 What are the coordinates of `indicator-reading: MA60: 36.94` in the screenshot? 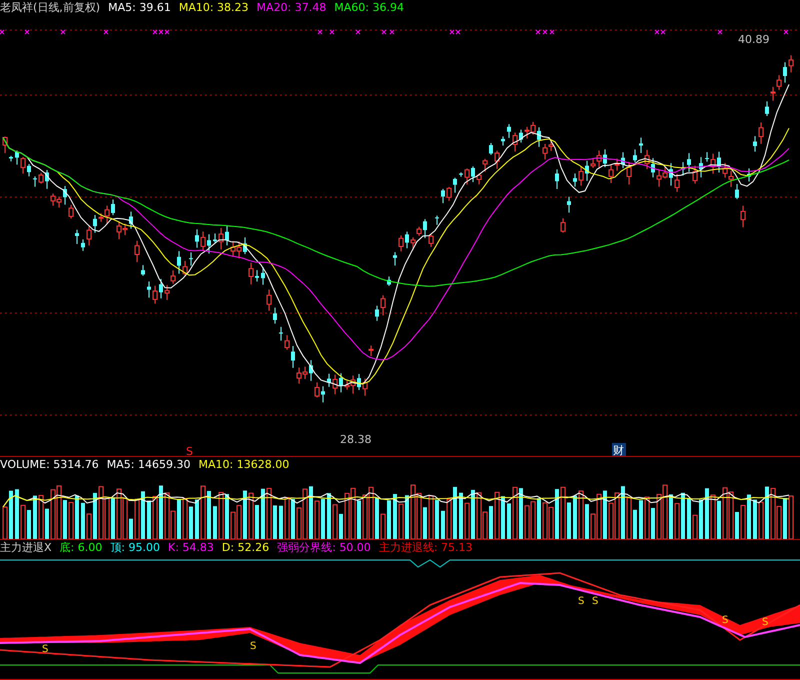 It's located at (369, 7).